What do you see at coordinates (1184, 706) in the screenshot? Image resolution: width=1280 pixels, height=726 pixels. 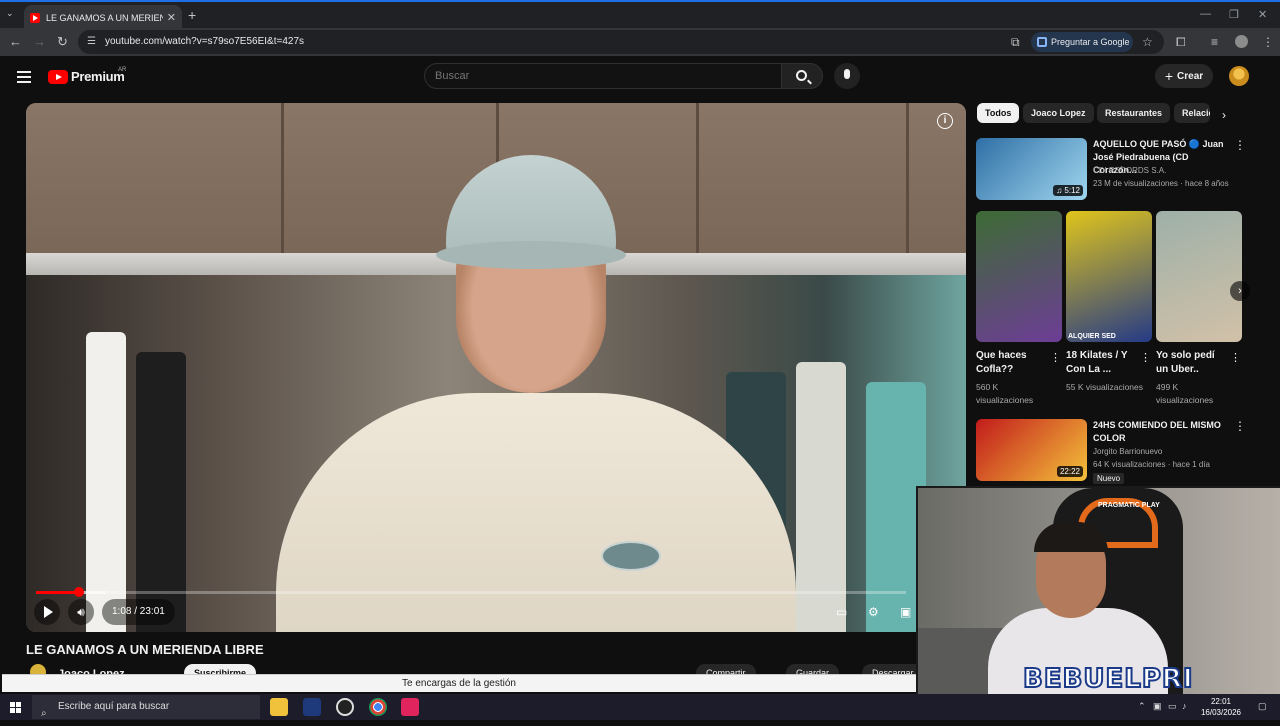 I see `speaker-icon: ♪` at bounding box center [1184, 706].